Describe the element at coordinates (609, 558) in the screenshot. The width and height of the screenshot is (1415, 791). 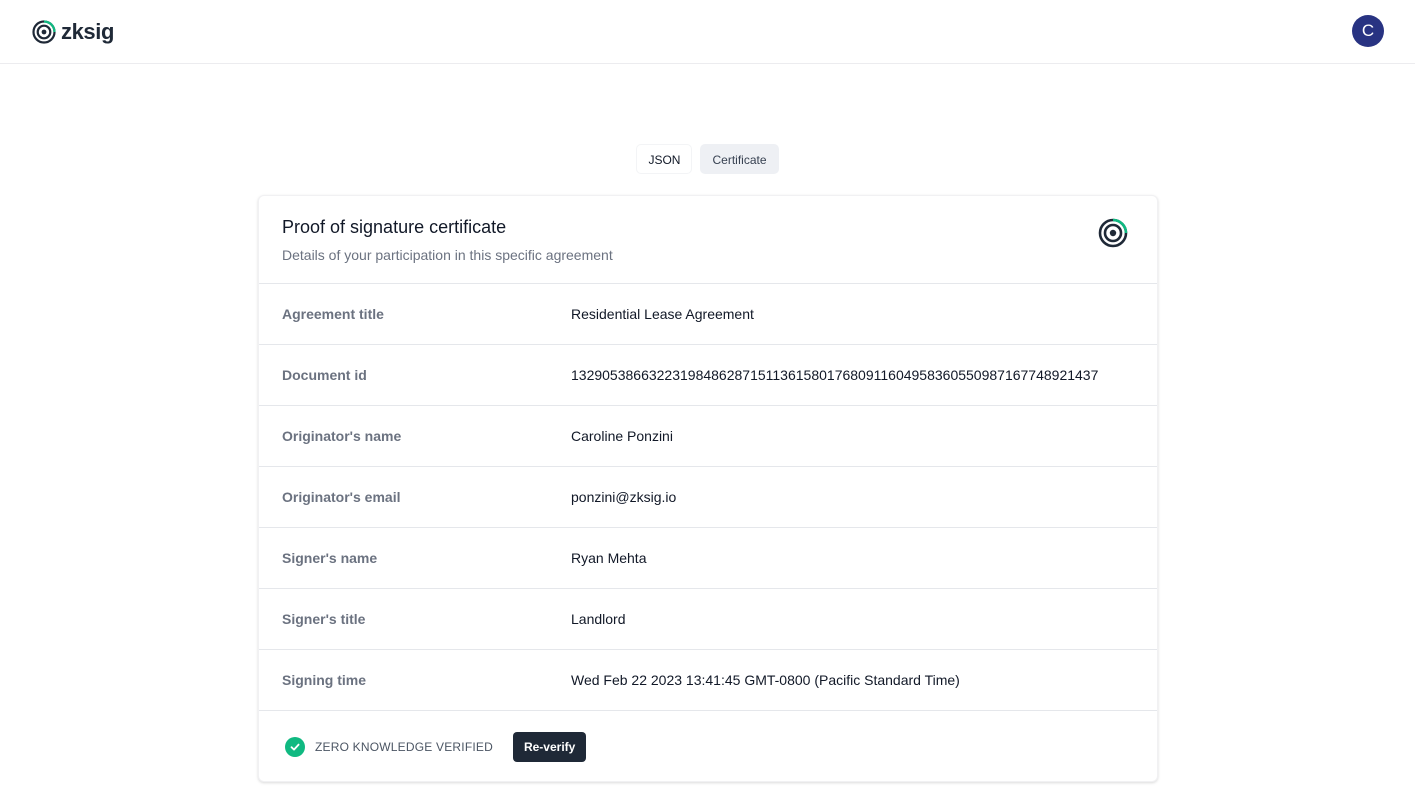
I see `row-value: Ryan Mehta` at that location.